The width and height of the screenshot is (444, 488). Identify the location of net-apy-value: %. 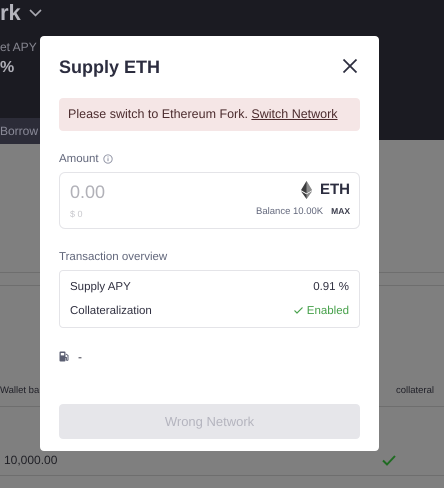
(7, 68).